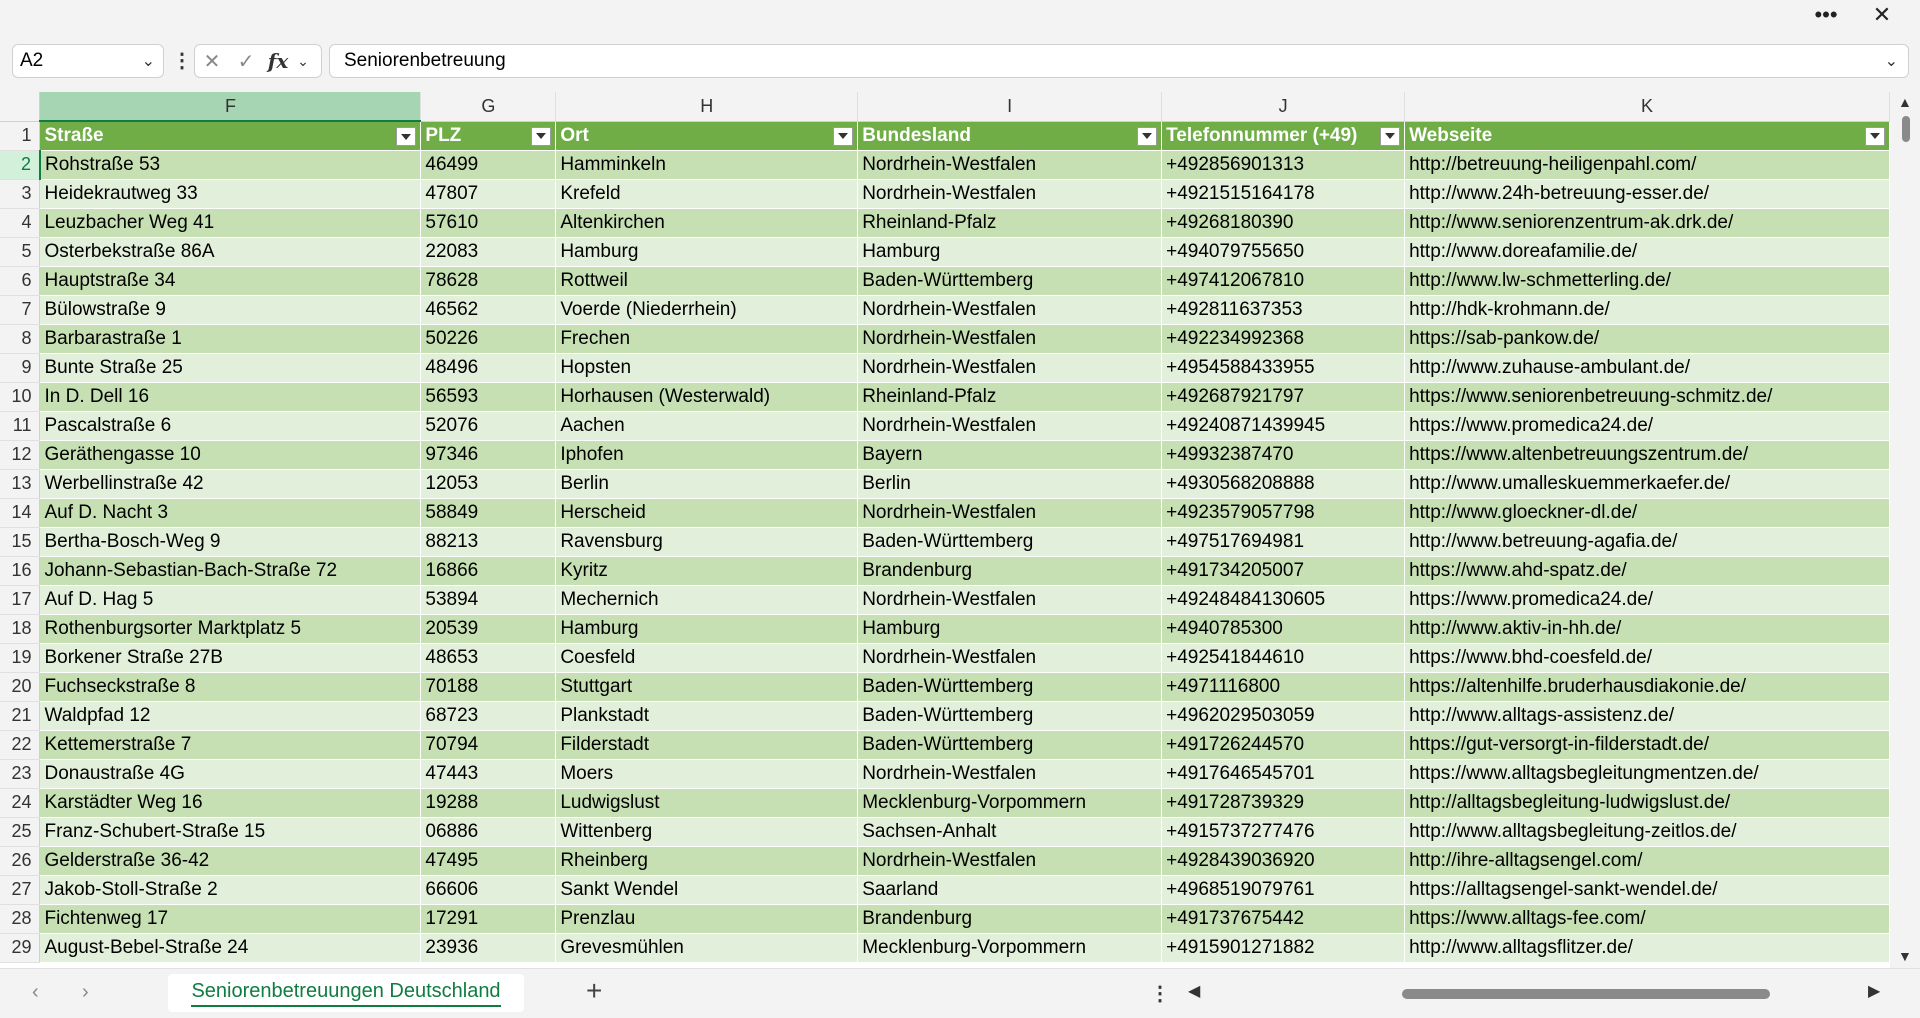  Describe the element at coordinates (1283, 687) in the screenshot. I see `table-cell: +4971116800` at that location.